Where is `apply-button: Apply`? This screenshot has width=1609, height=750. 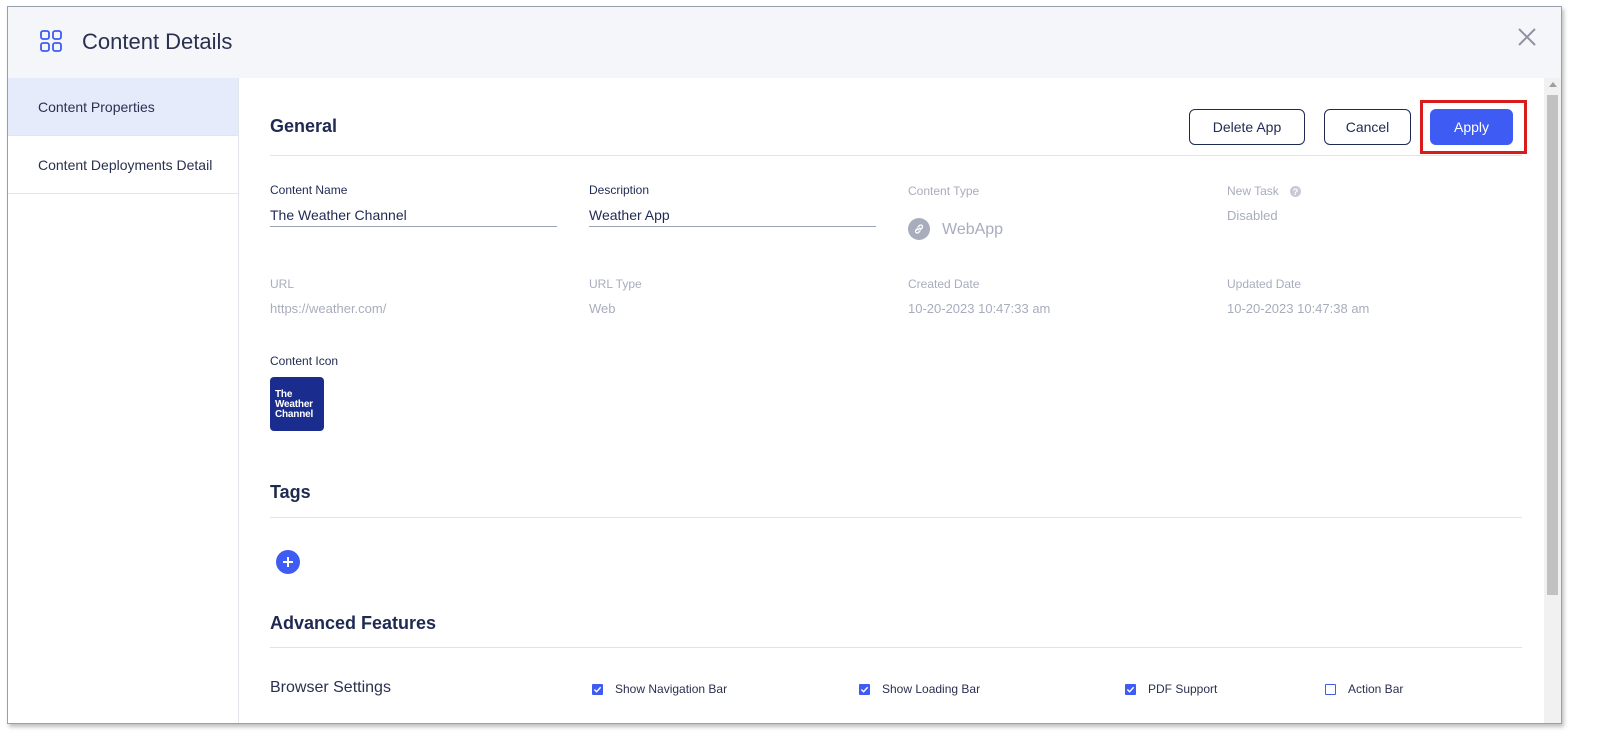
apply-button: Apply is located at coordinates (1471, 127).